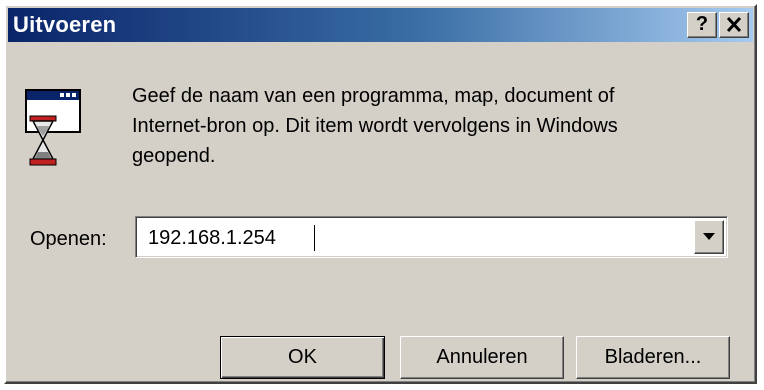  What do you see at coordinates (380, 25) in the screenshot?
I see `title-bar: Uitvoeren ?` at bounding box center [380, 25].